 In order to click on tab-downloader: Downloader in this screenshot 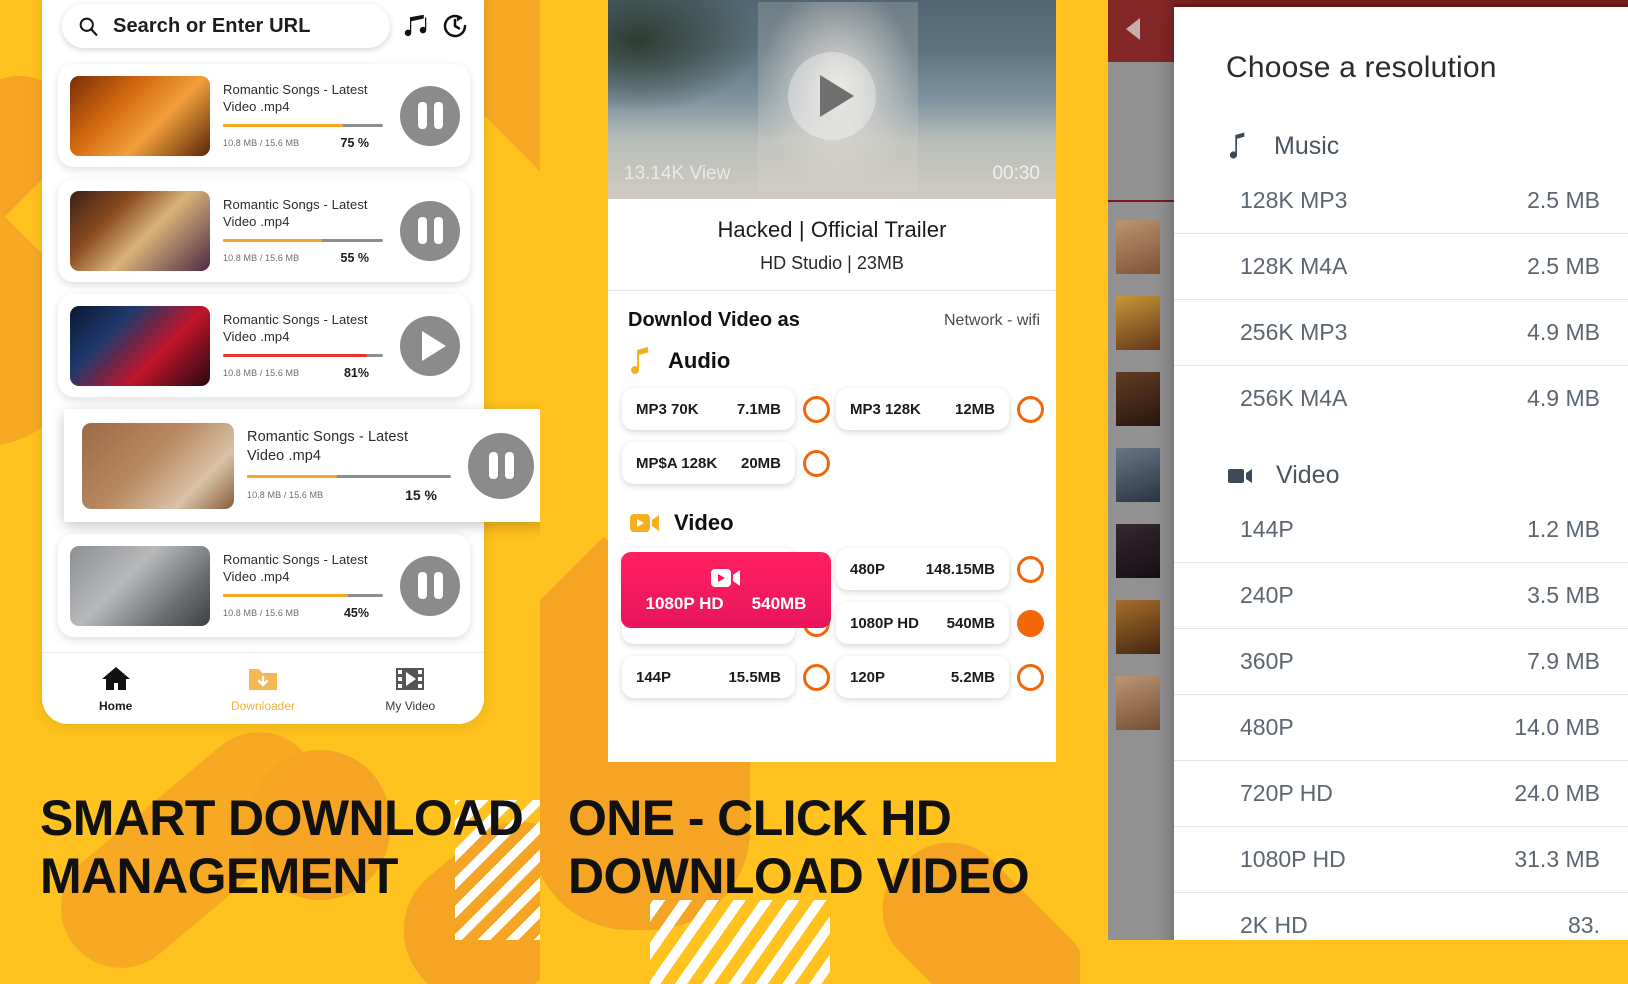, I will do `click(262, 689)`.